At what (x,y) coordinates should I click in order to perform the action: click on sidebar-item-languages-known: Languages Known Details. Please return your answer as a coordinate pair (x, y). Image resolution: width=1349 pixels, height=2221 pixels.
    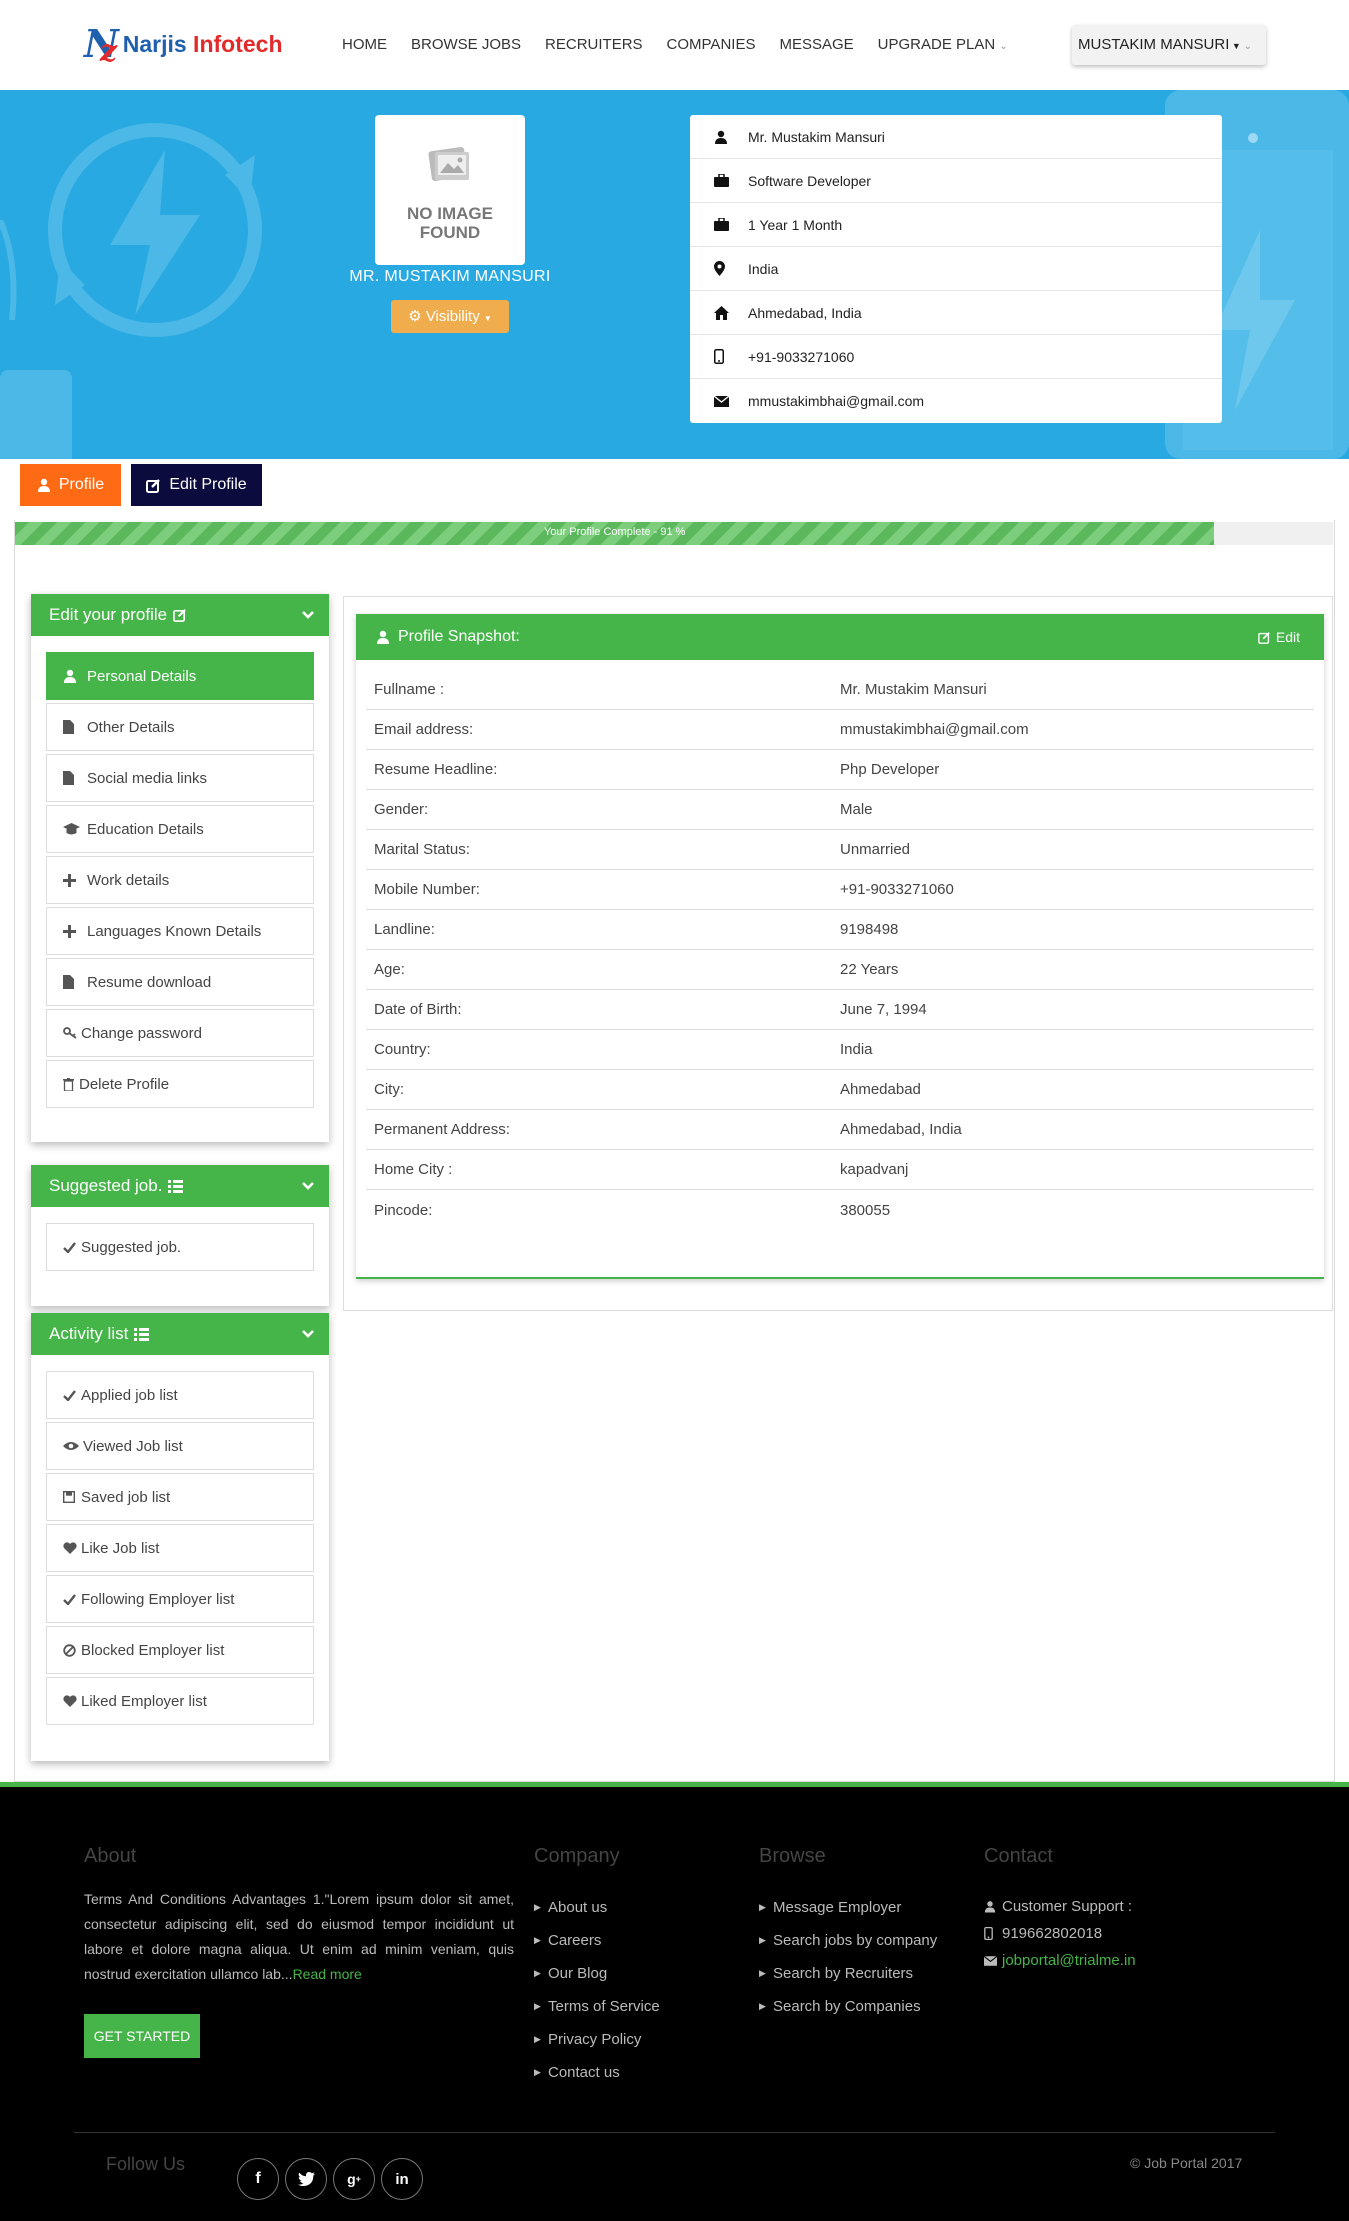
    Looking at the image, I should click on (180, 931).